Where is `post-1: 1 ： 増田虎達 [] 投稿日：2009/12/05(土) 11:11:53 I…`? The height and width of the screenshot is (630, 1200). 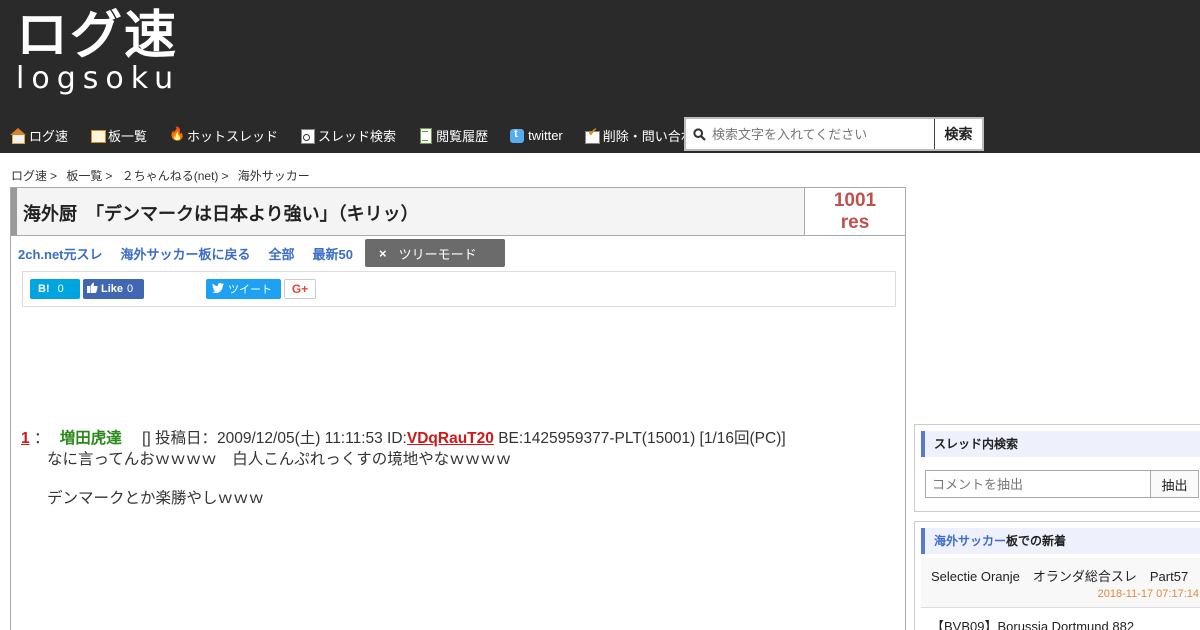
post-1: 1 ： 増田虎達 [] 投稿日：2009/12/05(土) 11:11:53 I… is located at coordinates (461, 477).